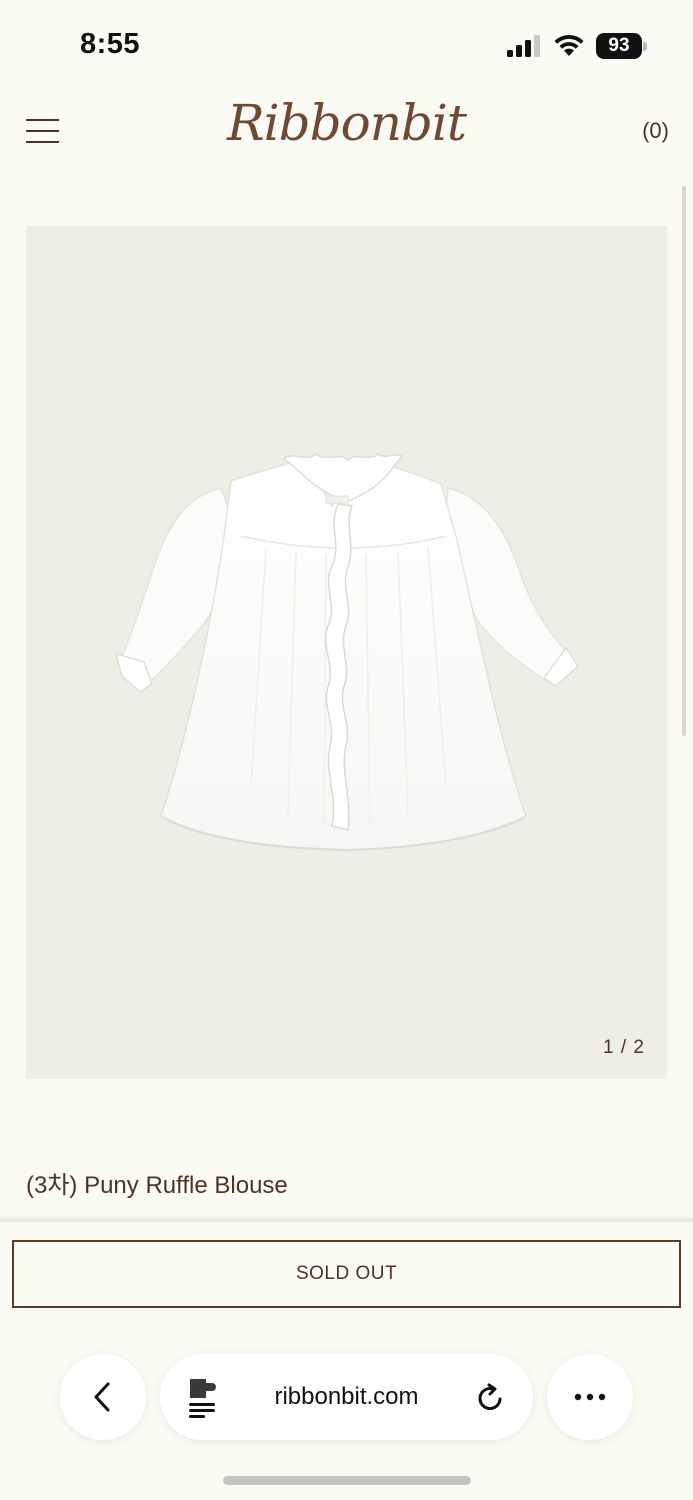  I want to click on more-options-button, so click(590, 1397).